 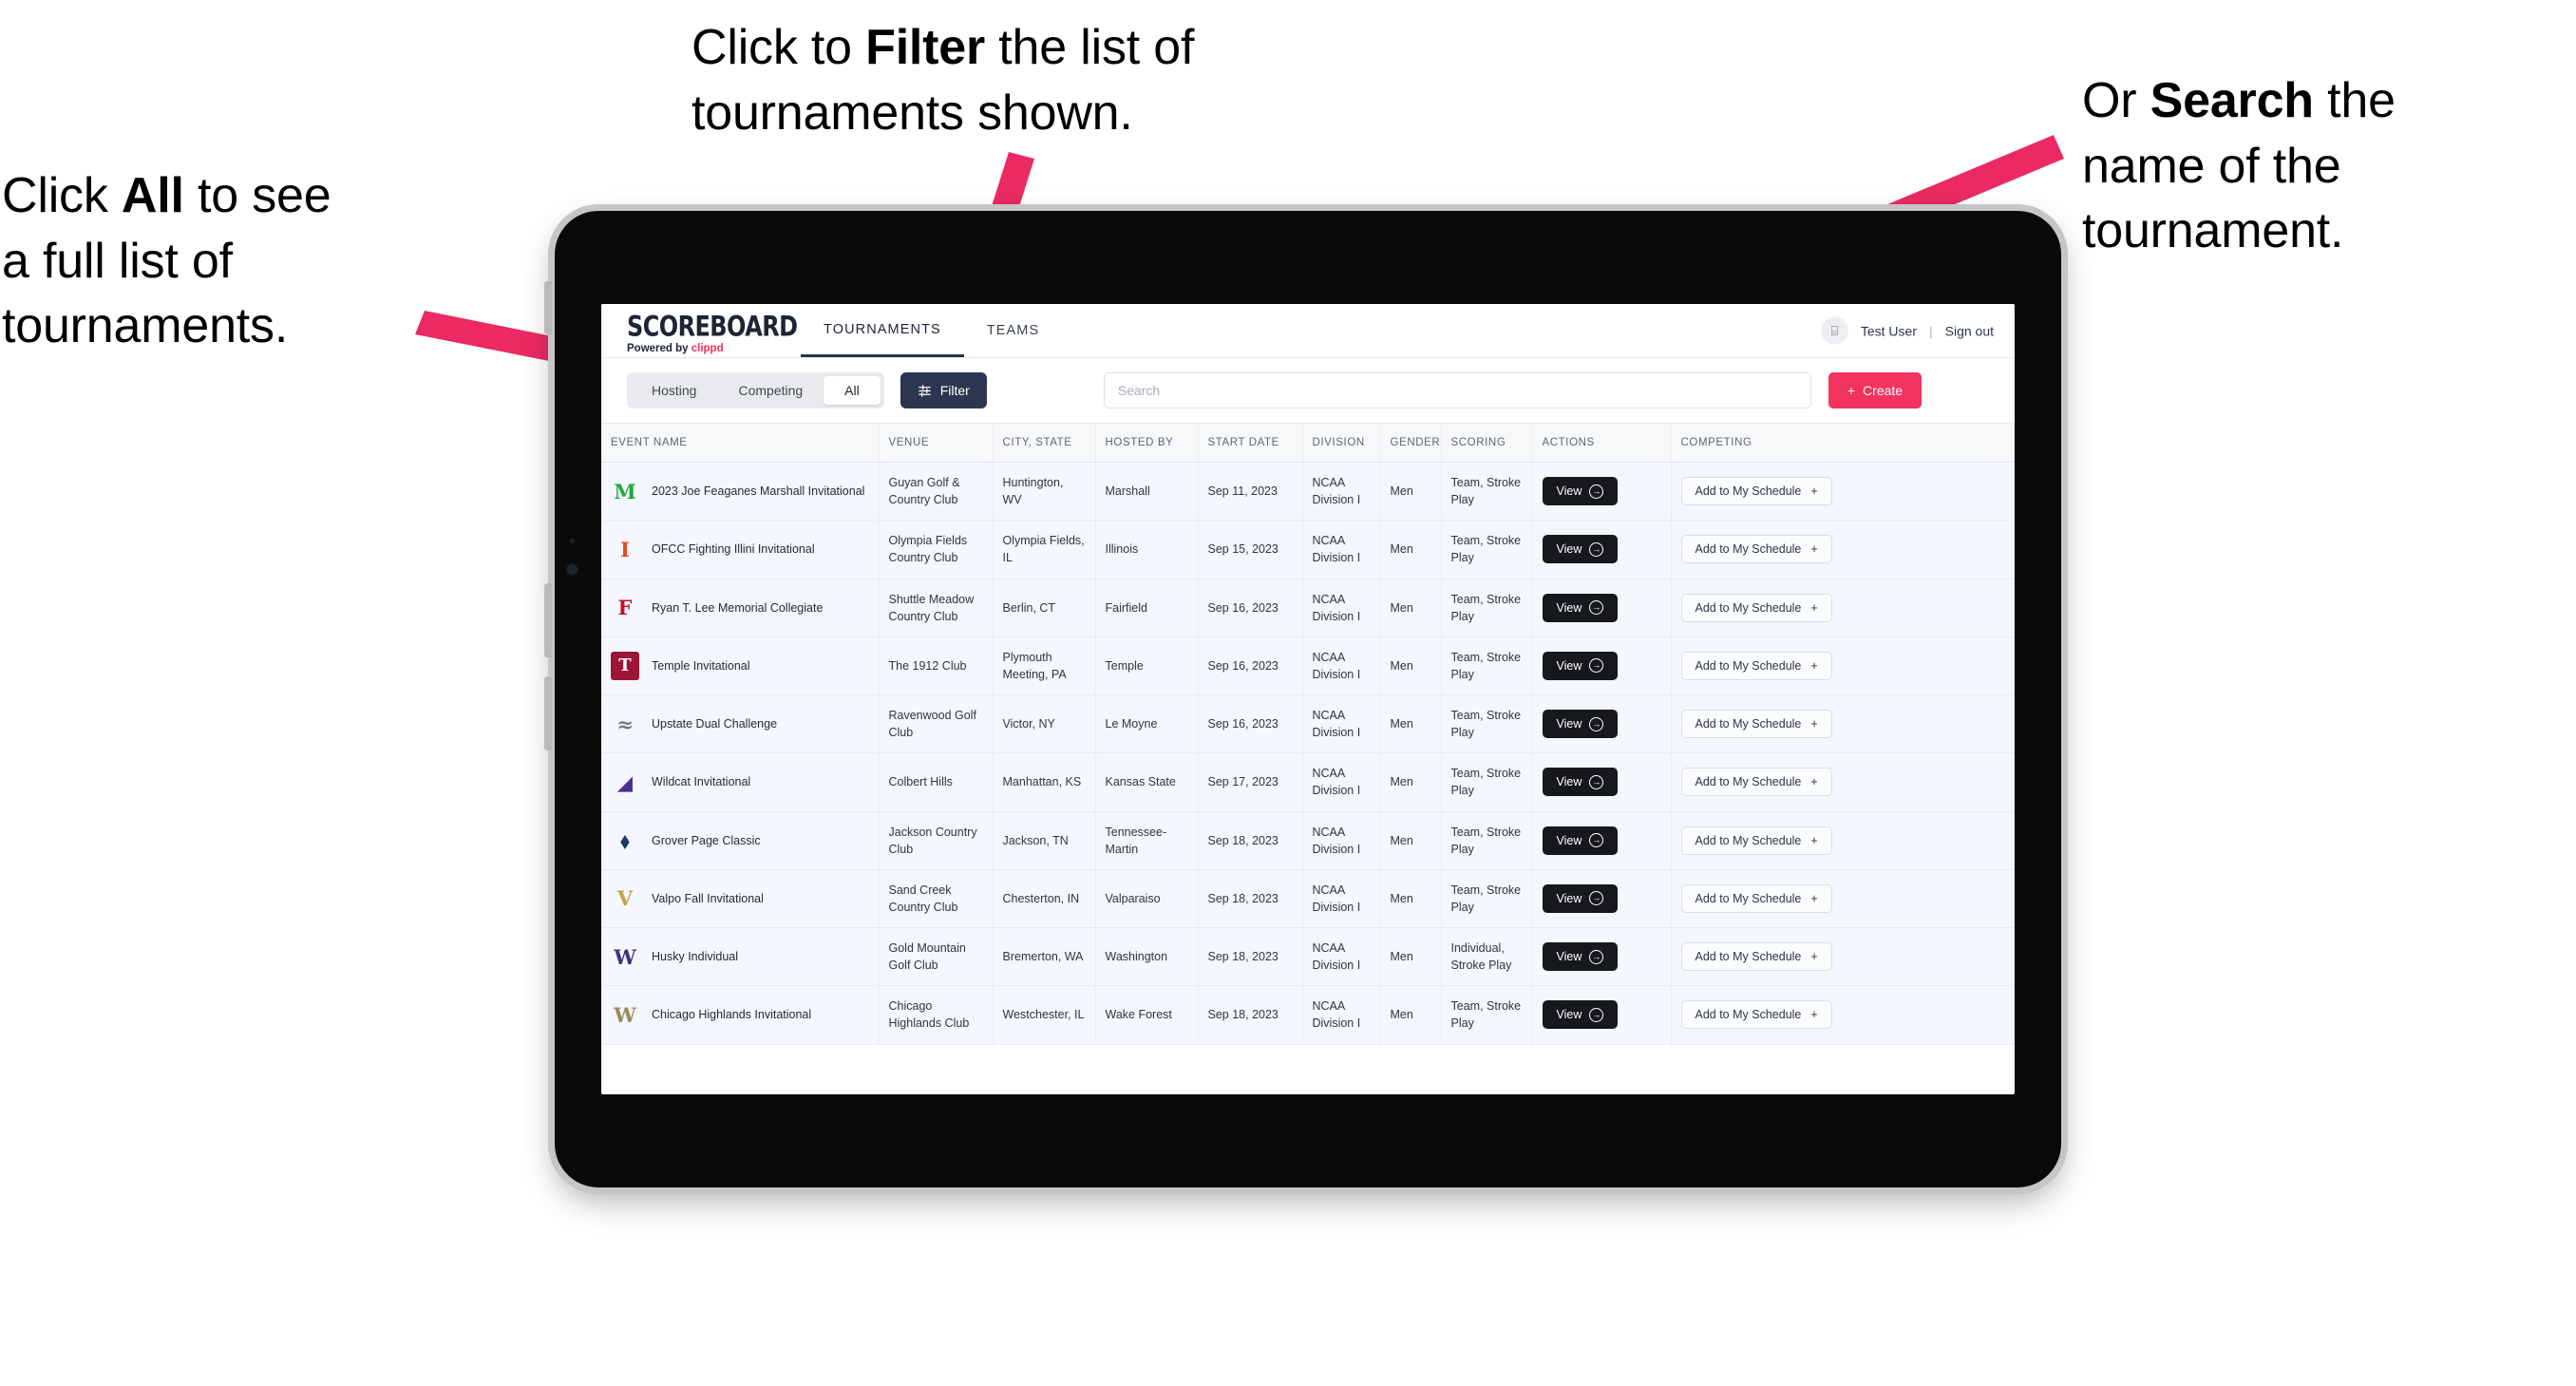 What do you see at coordinates (572, 541) in the screenshot?
I see `sensor-icon` at bounding box center [572, 541].